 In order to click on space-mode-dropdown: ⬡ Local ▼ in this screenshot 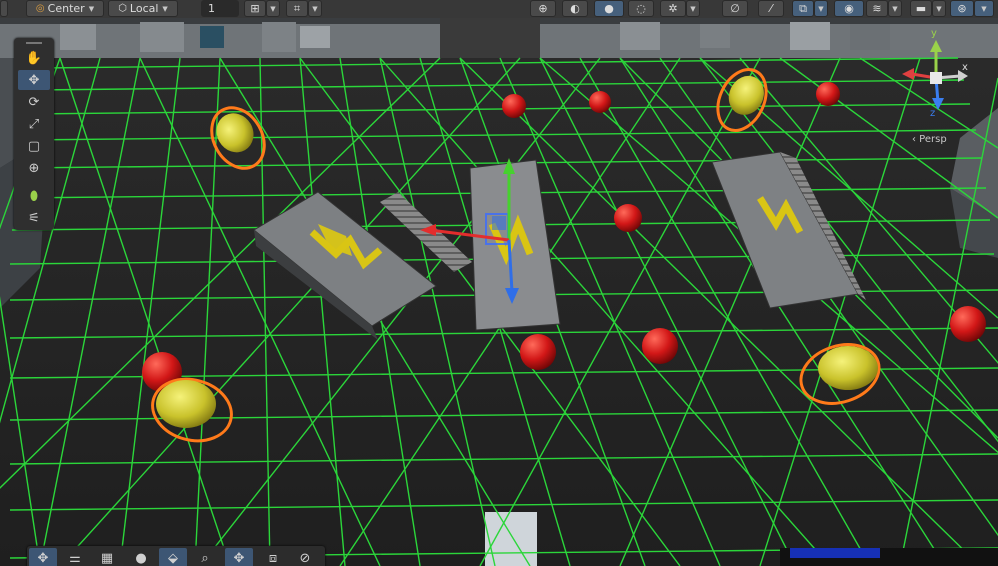, I will do `click(143, 8)`.